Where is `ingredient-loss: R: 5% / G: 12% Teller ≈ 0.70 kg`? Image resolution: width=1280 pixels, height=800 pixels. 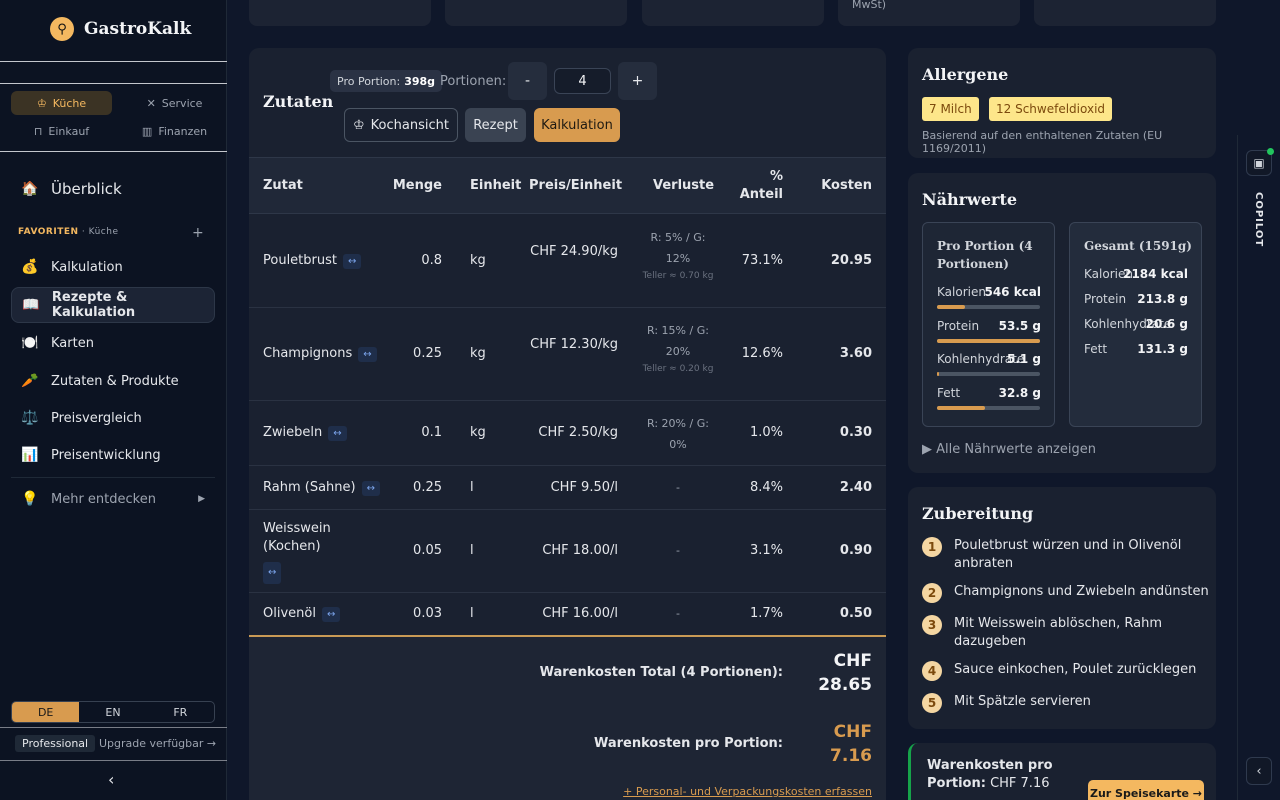
ingredient-loss: R: 5% / G: 12% Teller ≈ 0.70 kg is located at coordinates (678, 255).